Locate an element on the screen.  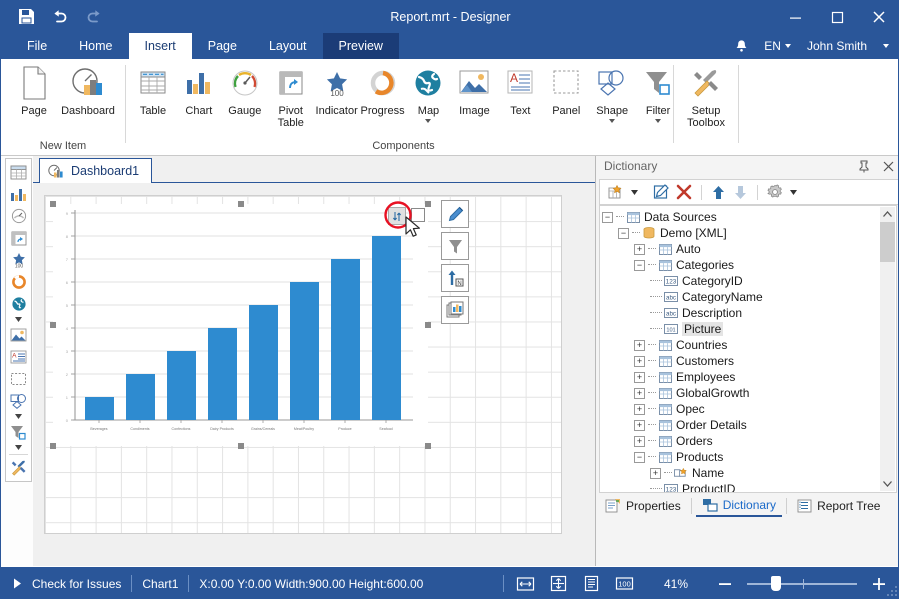
tool-pivot-table is located at coordinates (18, 238).